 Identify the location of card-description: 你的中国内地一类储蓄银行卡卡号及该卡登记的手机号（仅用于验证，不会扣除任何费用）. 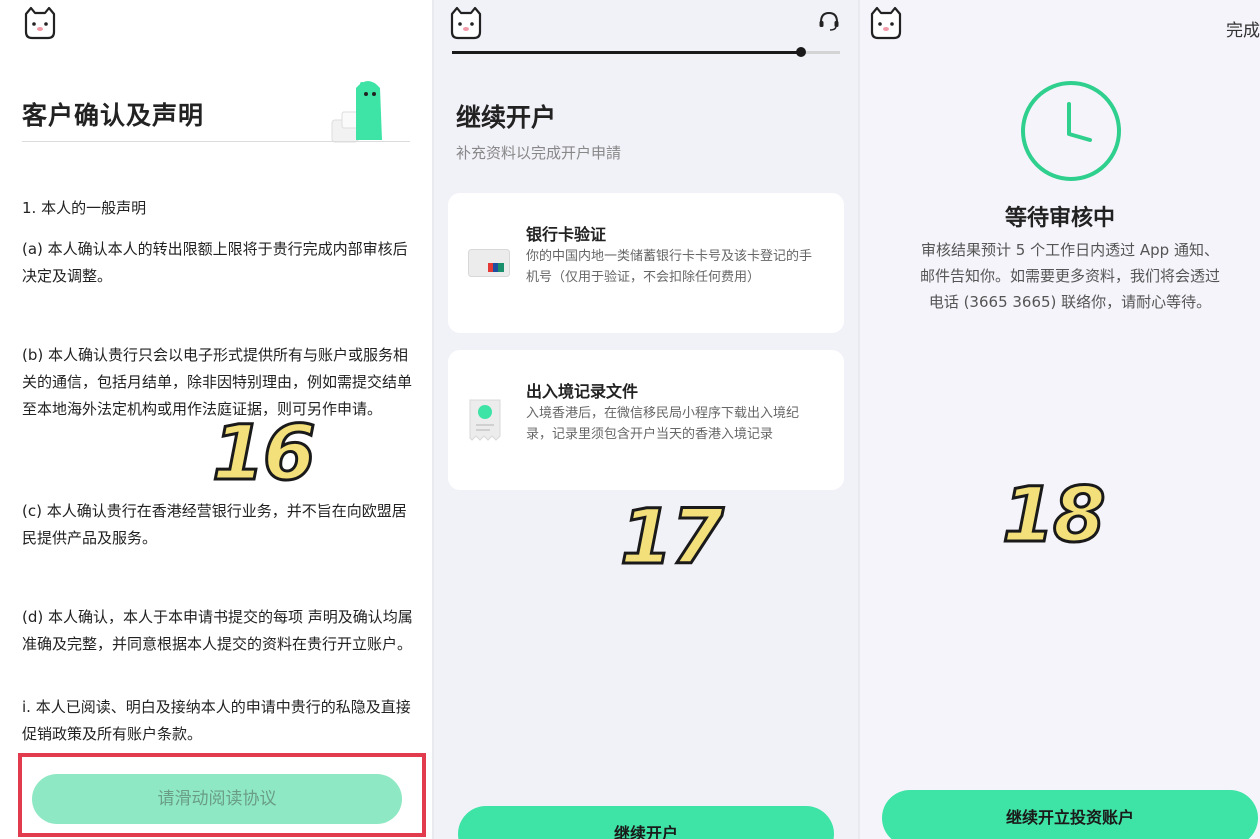
(669, 267).